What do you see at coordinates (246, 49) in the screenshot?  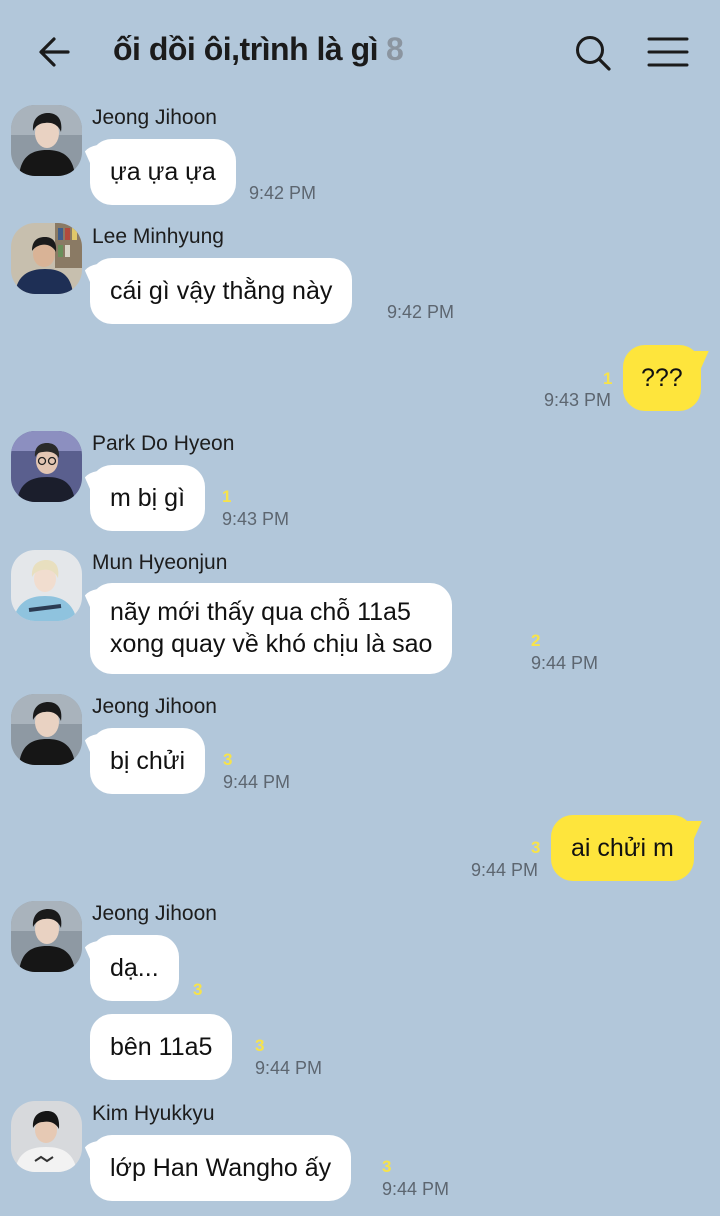 I see `chat-room-name: ối dồi ôi,trình là gì` at bounding box center [246, 49].